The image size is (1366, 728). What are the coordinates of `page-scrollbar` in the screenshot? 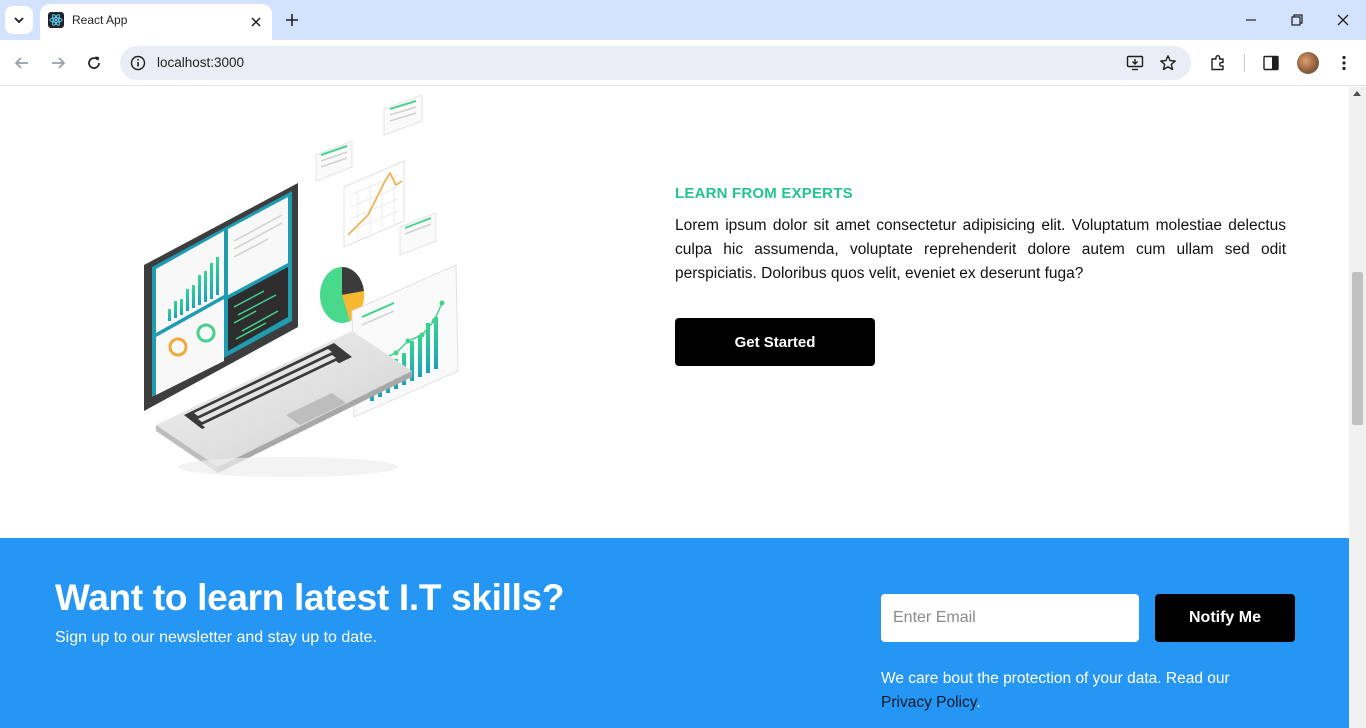 It's located at (1357, 407).